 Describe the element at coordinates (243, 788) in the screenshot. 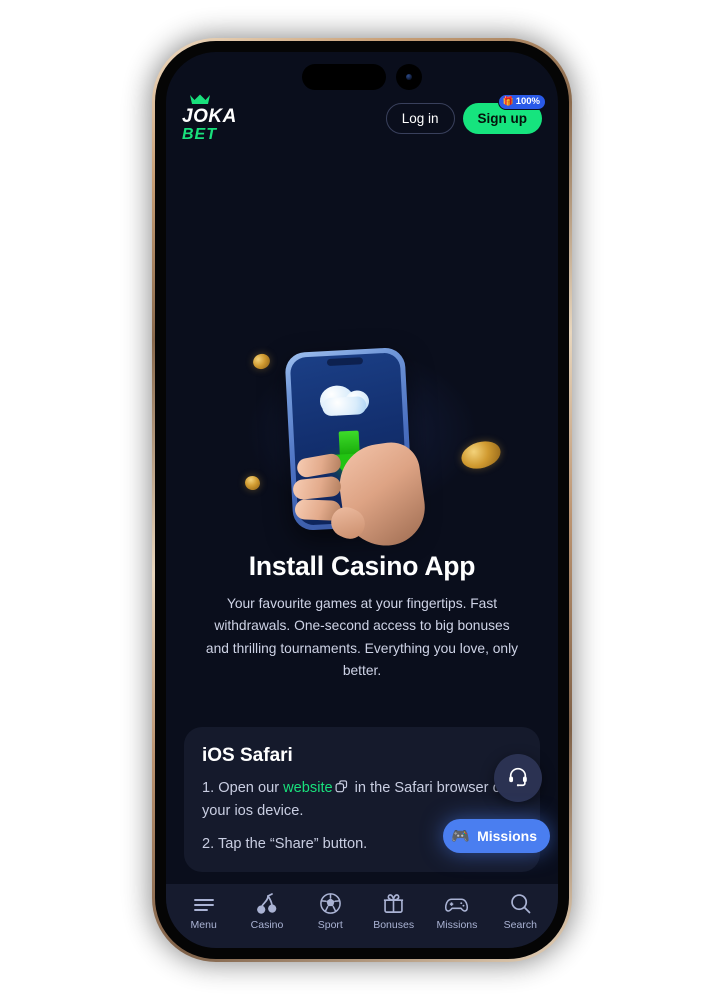

I see `install-step-1-prefix: 1. Open our` at that location.